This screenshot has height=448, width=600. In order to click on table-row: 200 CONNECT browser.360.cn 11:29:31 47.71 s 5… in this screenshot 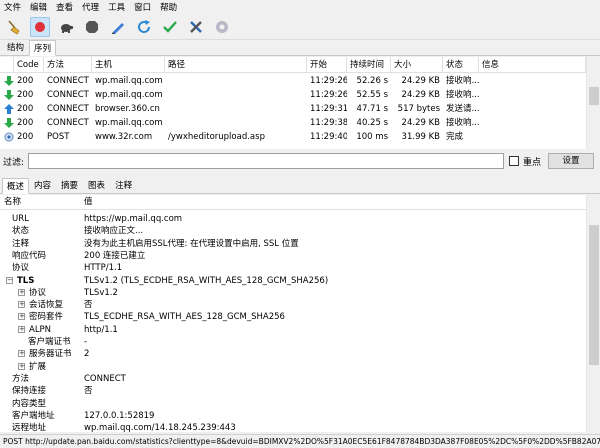, I will do `click(293, 109)`.